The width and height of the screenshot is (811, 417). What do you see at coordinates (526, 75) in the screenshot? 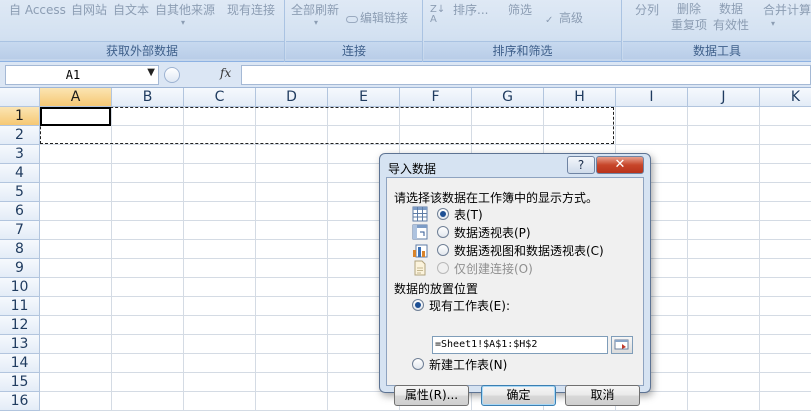
I see `formula-input` at bounding box center [526, 75].